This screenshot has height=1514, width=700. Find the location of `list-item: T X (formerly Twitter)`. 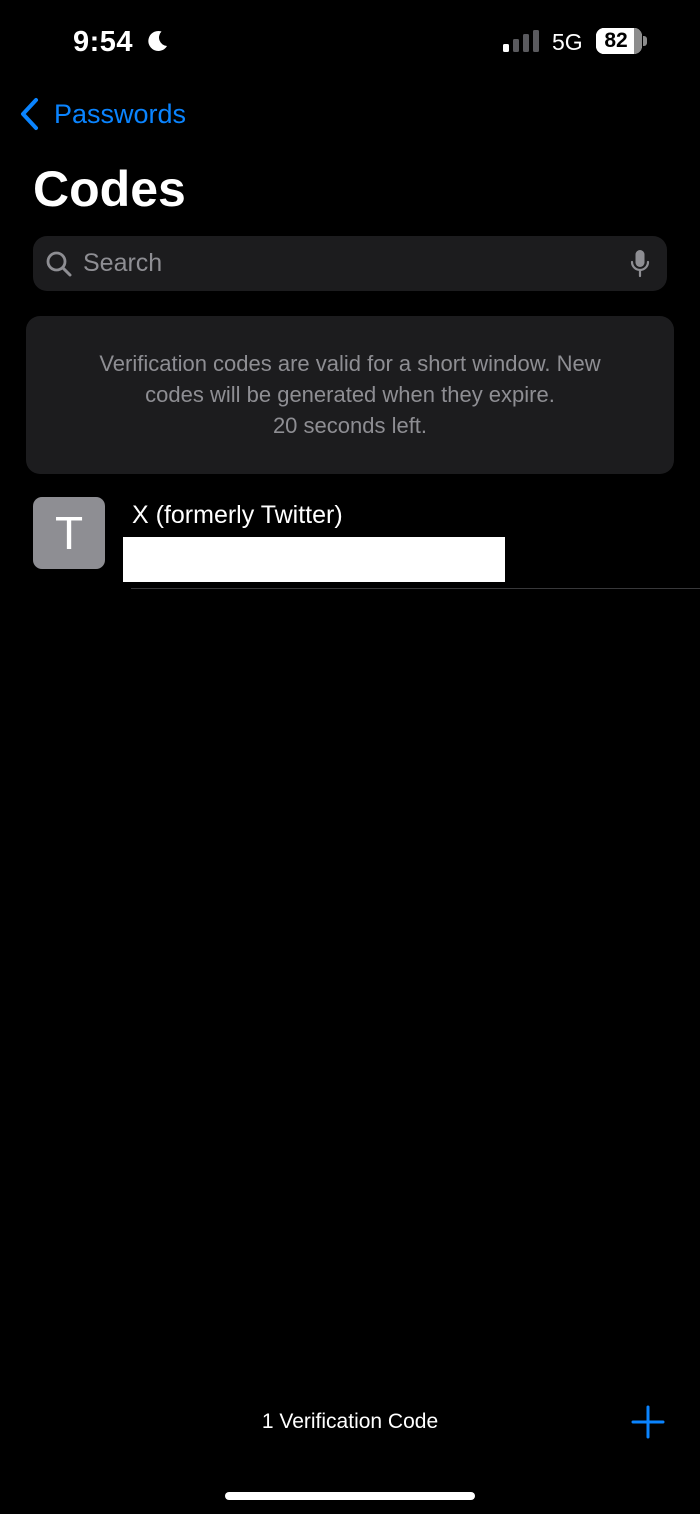

list-item: T X (formerly Twitter) is located at coordinates (350, 540).